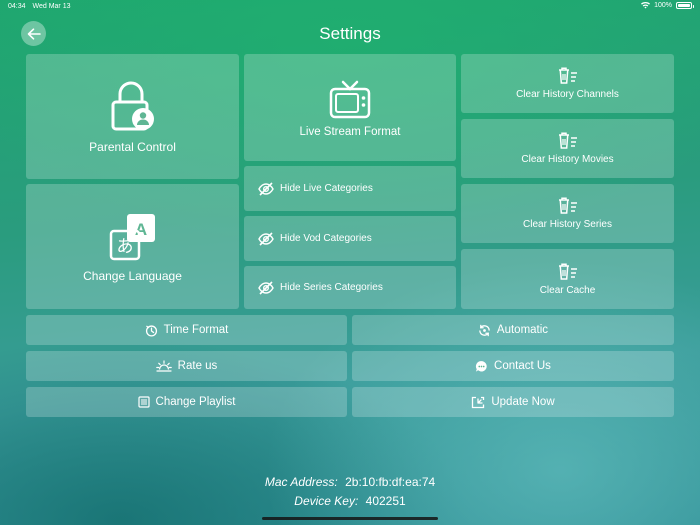  What do you see at coordinates (350, 33) in the screenshot?
I see `page-title: Settings` at bounding box center [350, 33].